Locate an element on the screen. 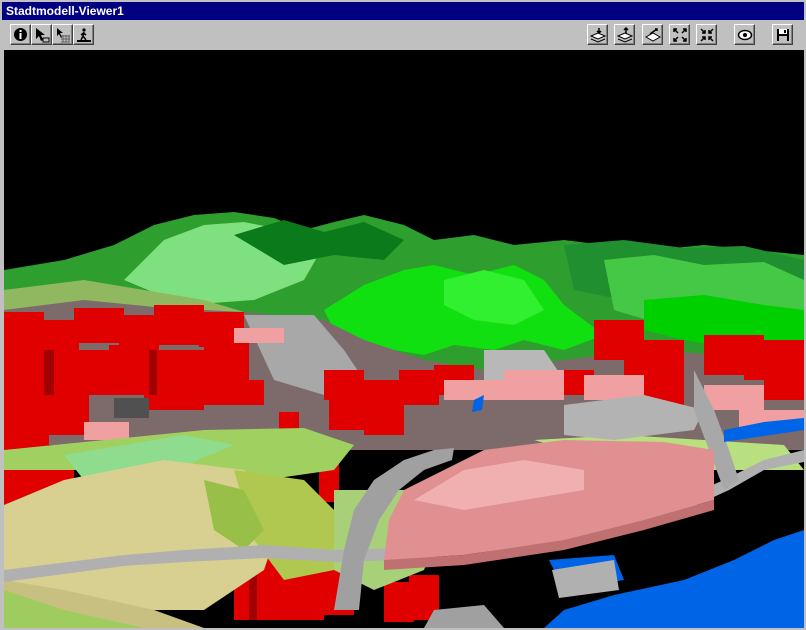 Image resolution: width=806 pixels, height=630 pixels. orbit-button is located at coordinates (744, 34).